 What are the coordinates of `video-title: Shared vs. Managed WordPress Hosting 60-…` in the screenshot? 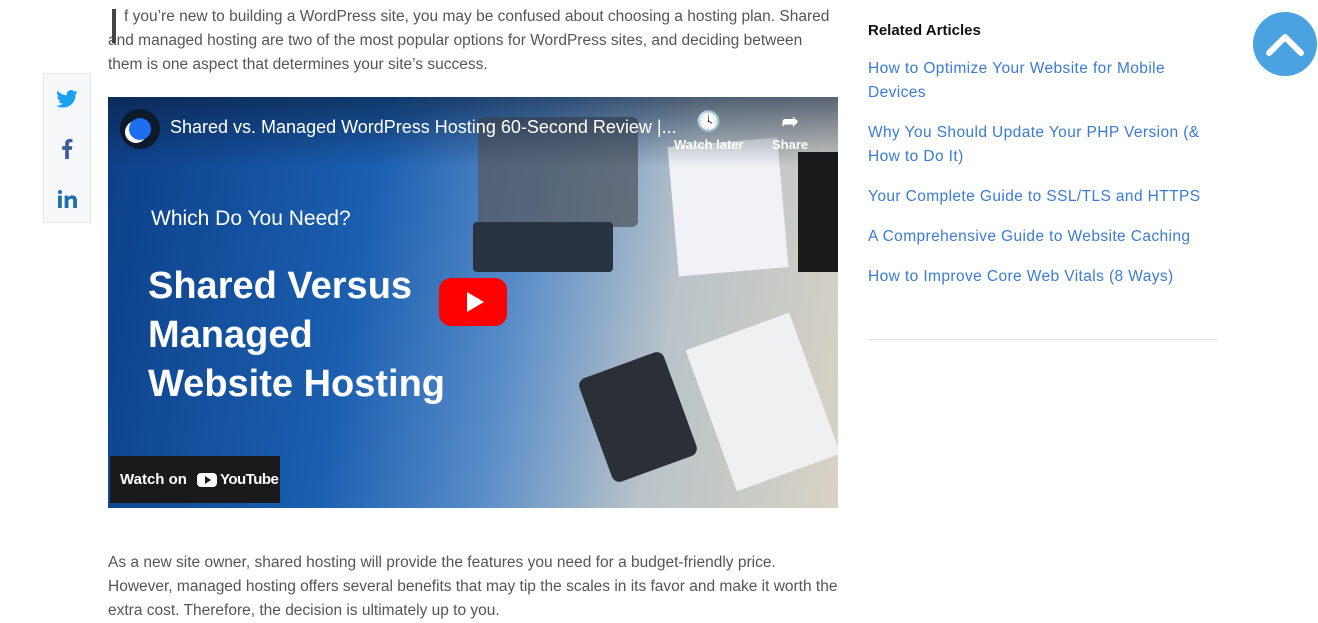 It's located at (423, 127).